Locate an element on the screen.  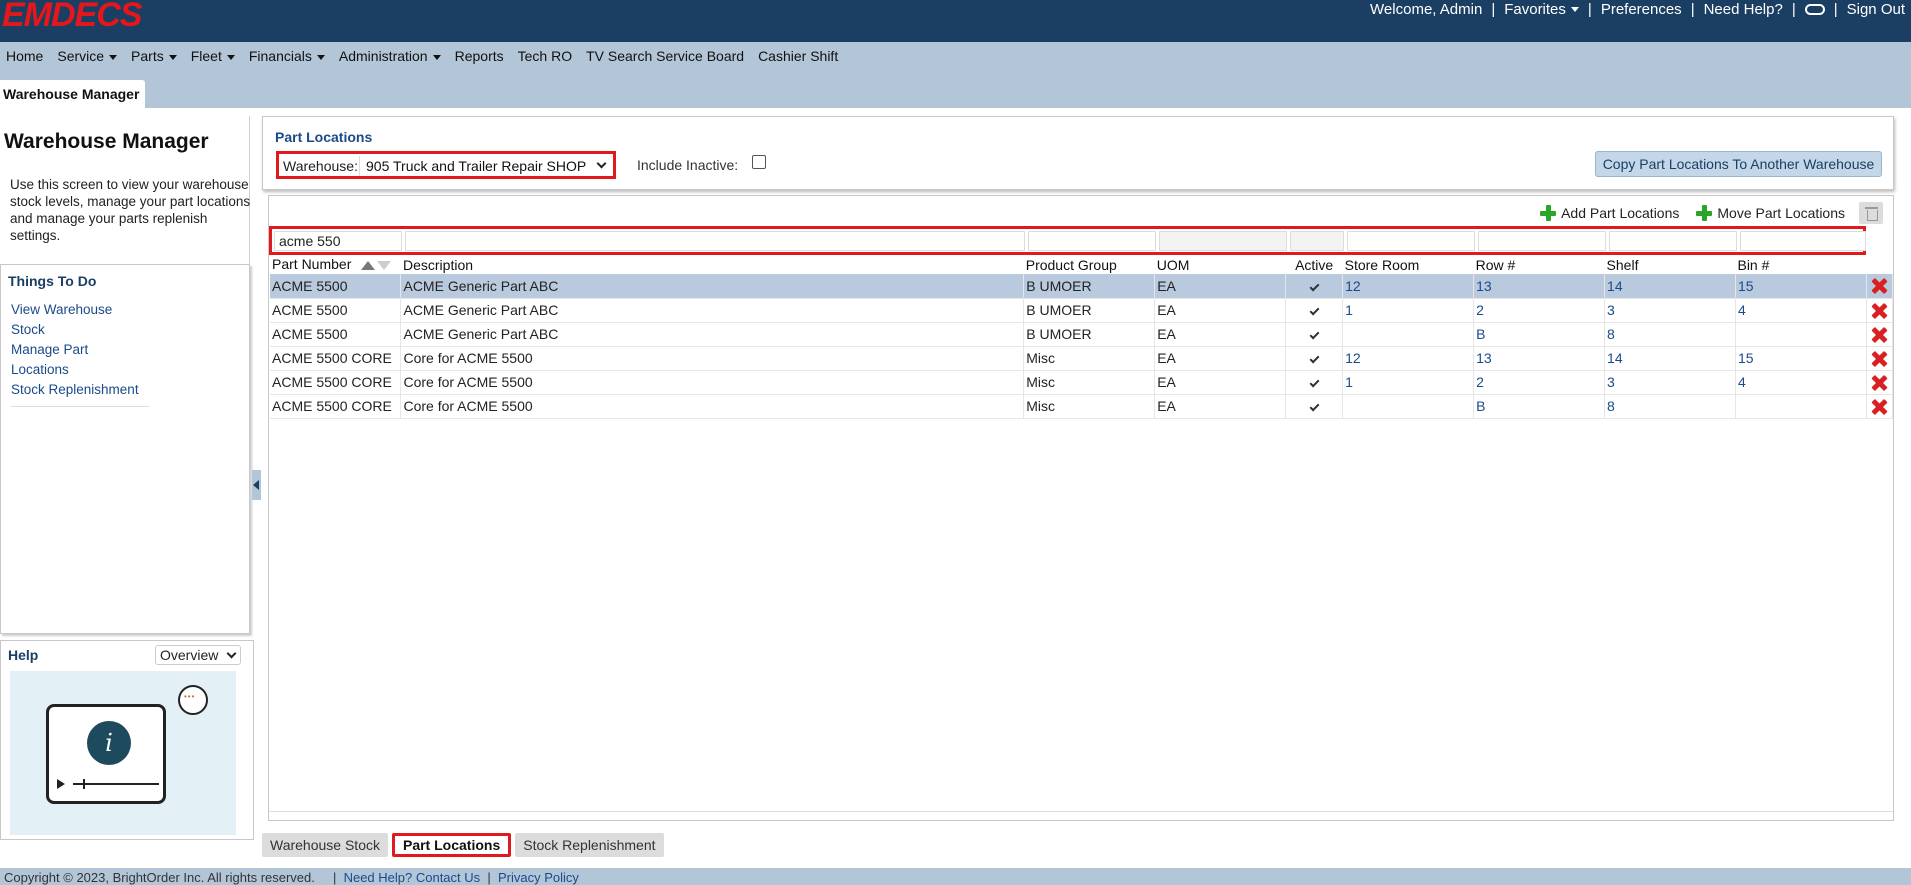
nav-administration-label: Administration is located at coordinates (383, 56).